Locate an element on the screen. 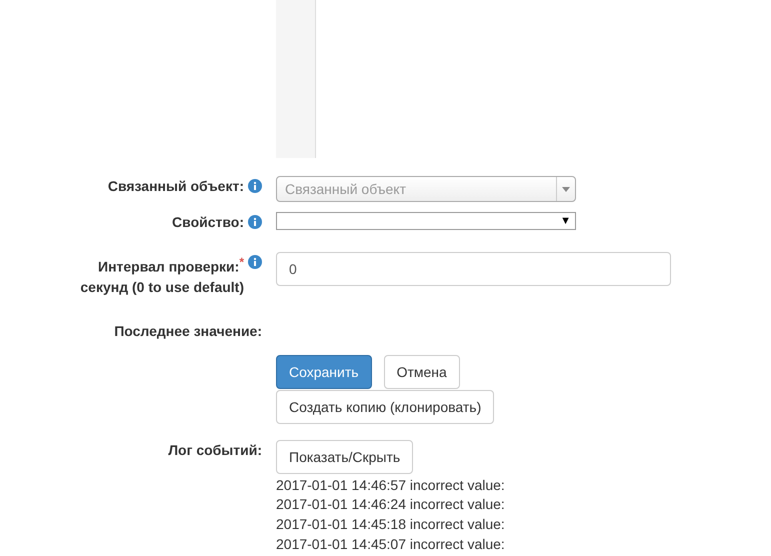  caret-icon is located at coordinates (566, 189).